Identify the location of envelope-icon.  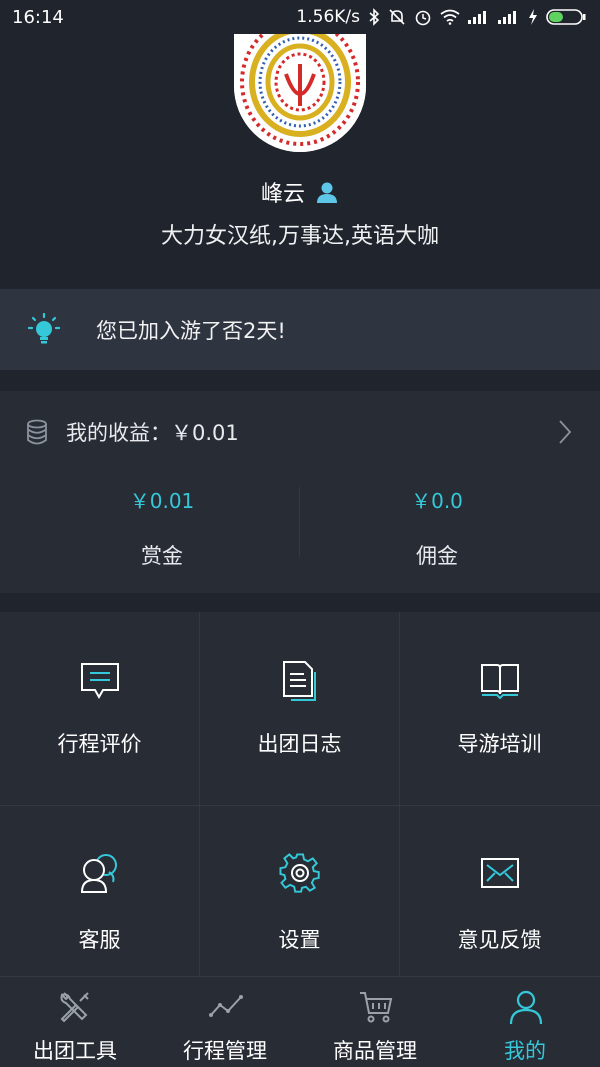
(500, 873).